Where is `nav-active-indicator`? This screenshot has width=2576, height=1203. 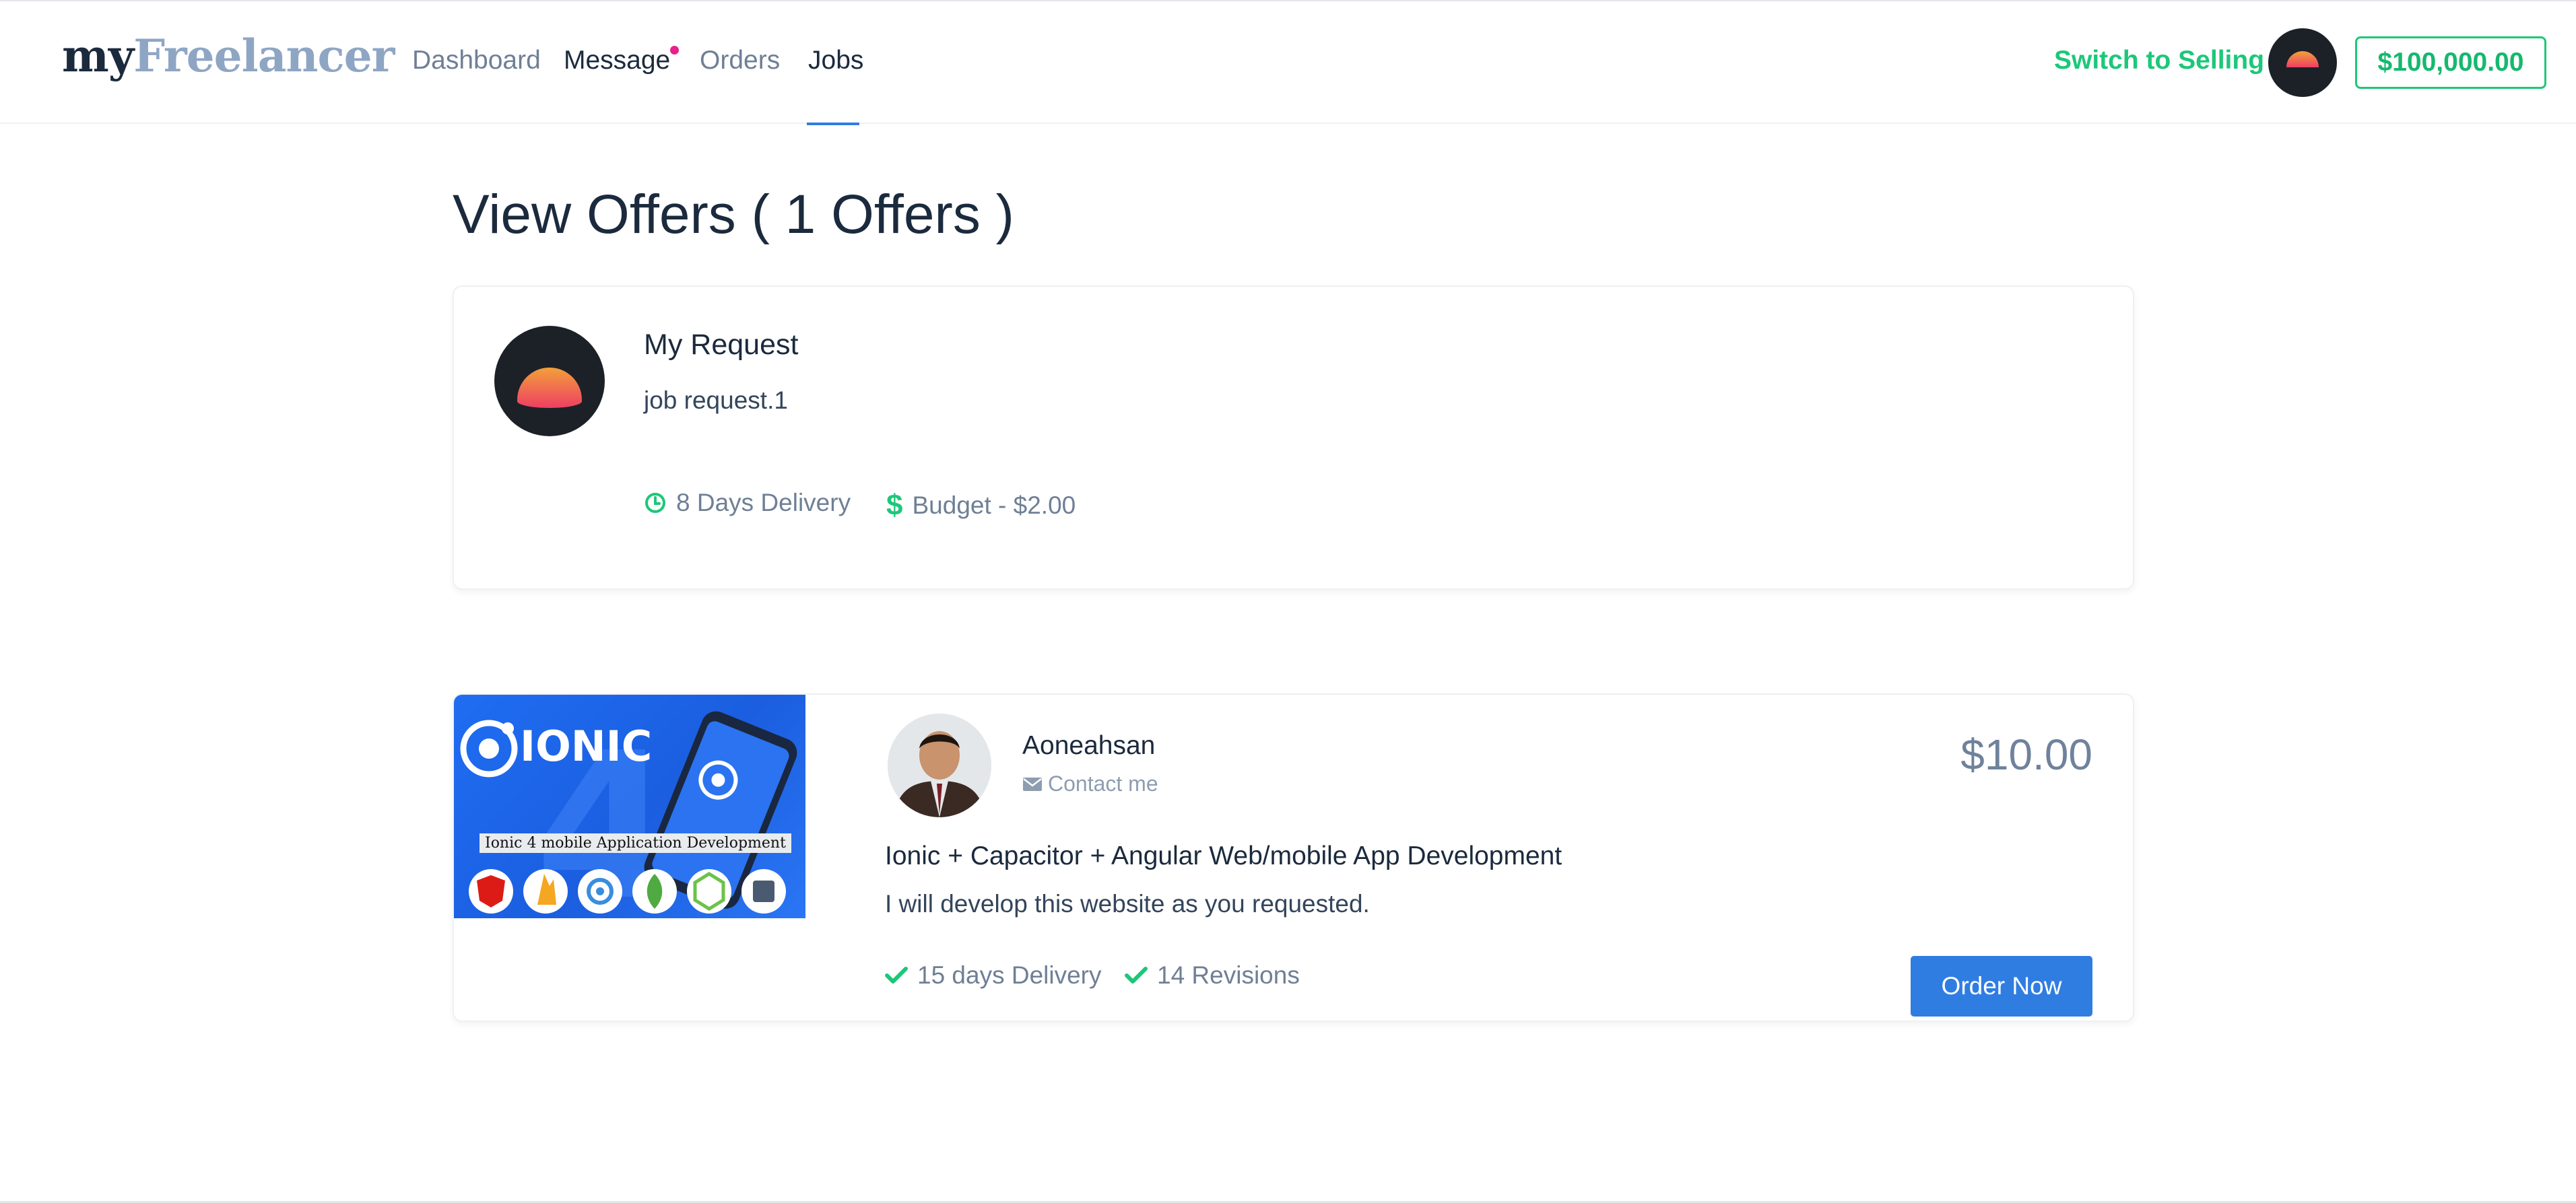
nav-active-indicator is located at coordinates (833, 124).